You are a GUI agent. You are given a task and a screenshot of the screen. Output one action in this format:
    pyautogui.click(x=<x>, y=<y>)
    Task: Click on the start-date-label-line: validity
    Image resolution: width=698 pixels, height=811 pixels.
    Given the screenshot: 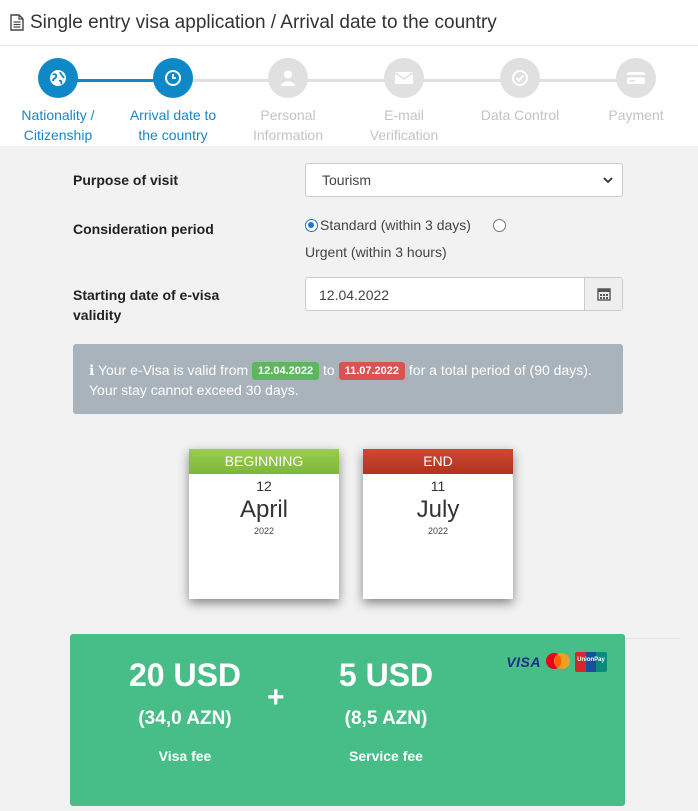 What is the action you would take?
    pyautogui.click(x=97, y=315)
    